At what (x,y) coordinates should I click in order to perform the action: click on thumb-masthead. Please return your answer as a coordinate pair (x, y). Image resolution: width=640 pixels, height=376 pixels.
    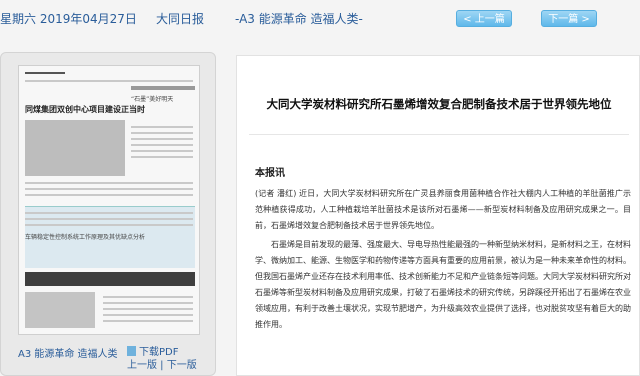
    Looking at the image, I should click on (45, 73).